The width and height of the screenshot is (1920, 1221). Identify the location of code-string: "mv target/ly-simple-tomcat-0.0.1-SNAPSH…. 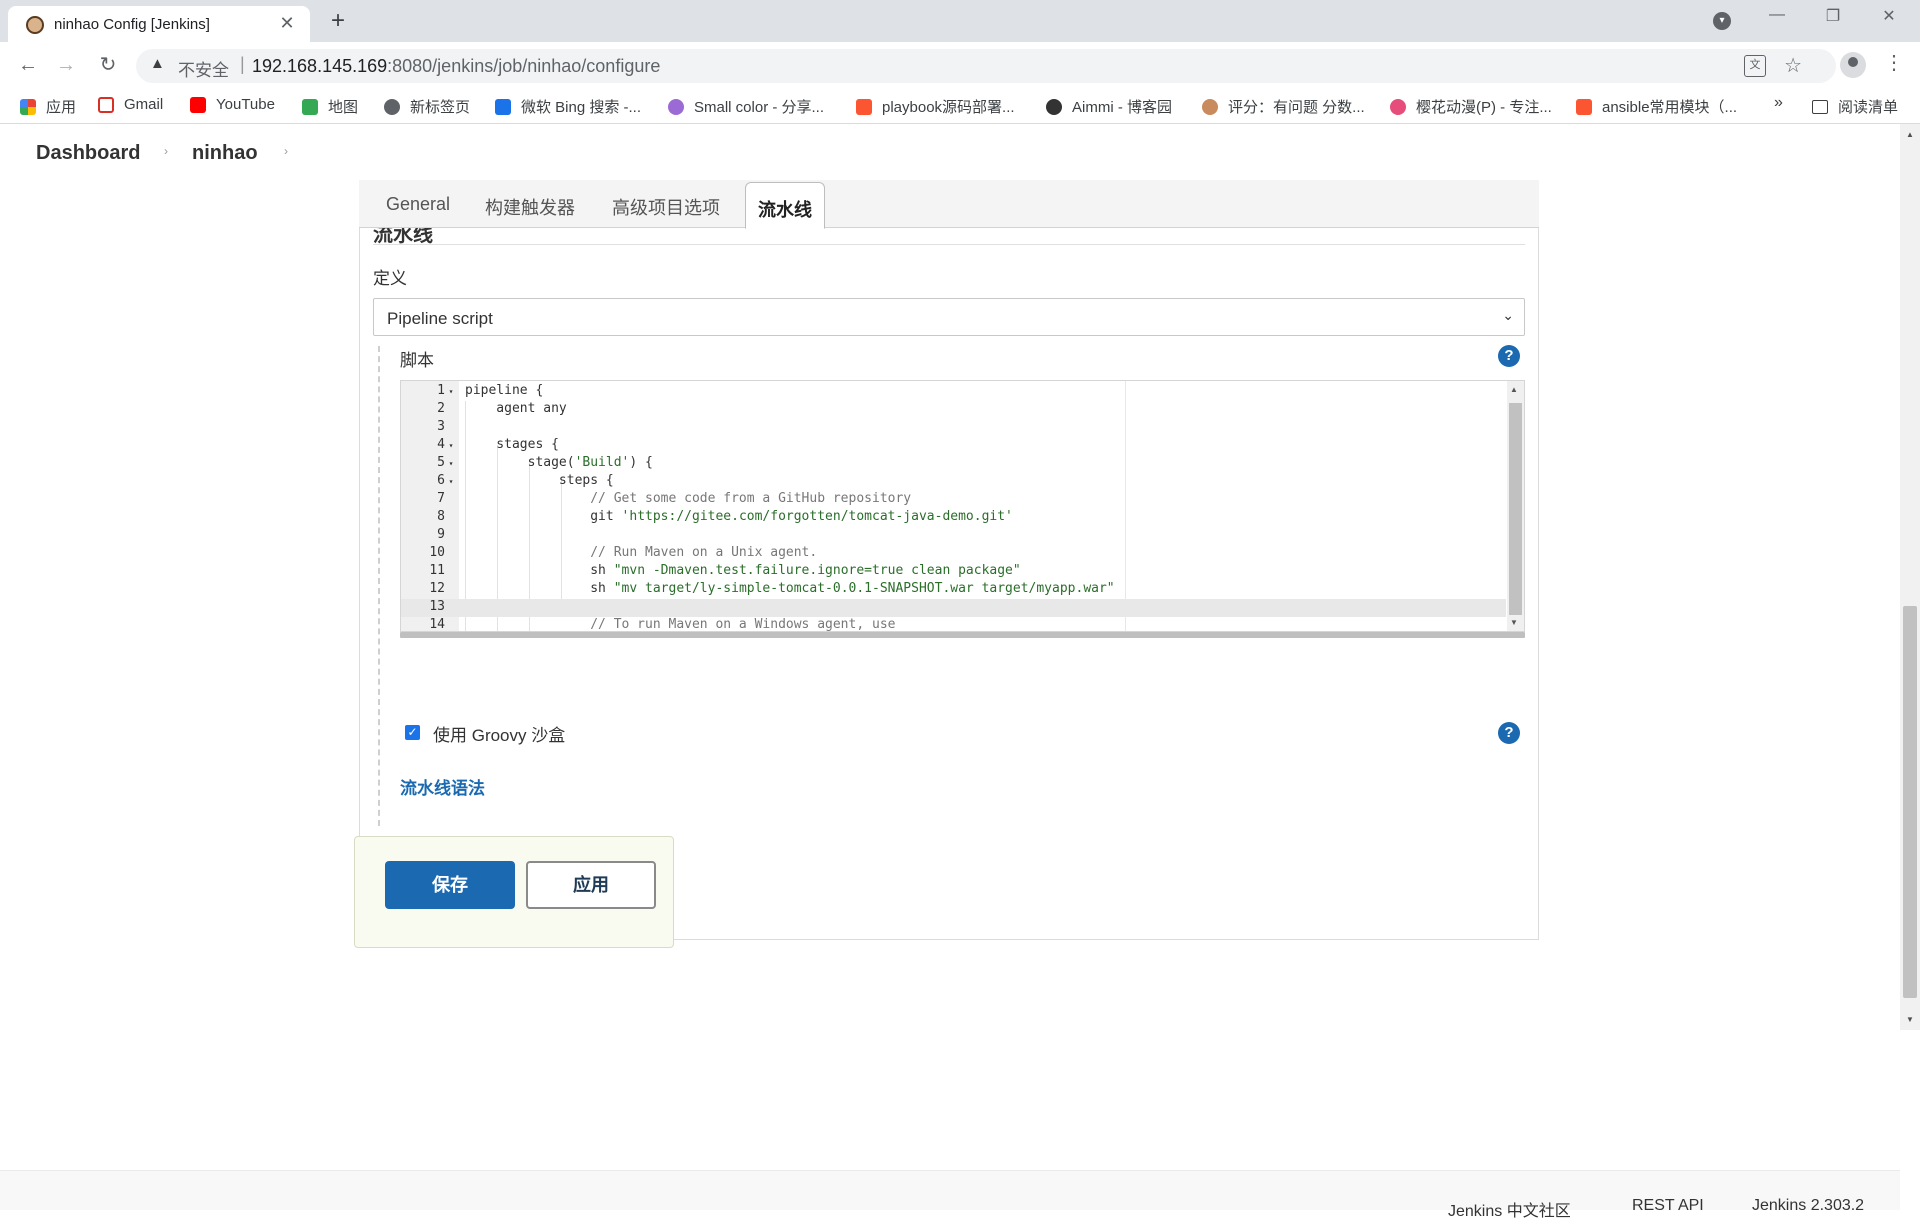
(864, 588).